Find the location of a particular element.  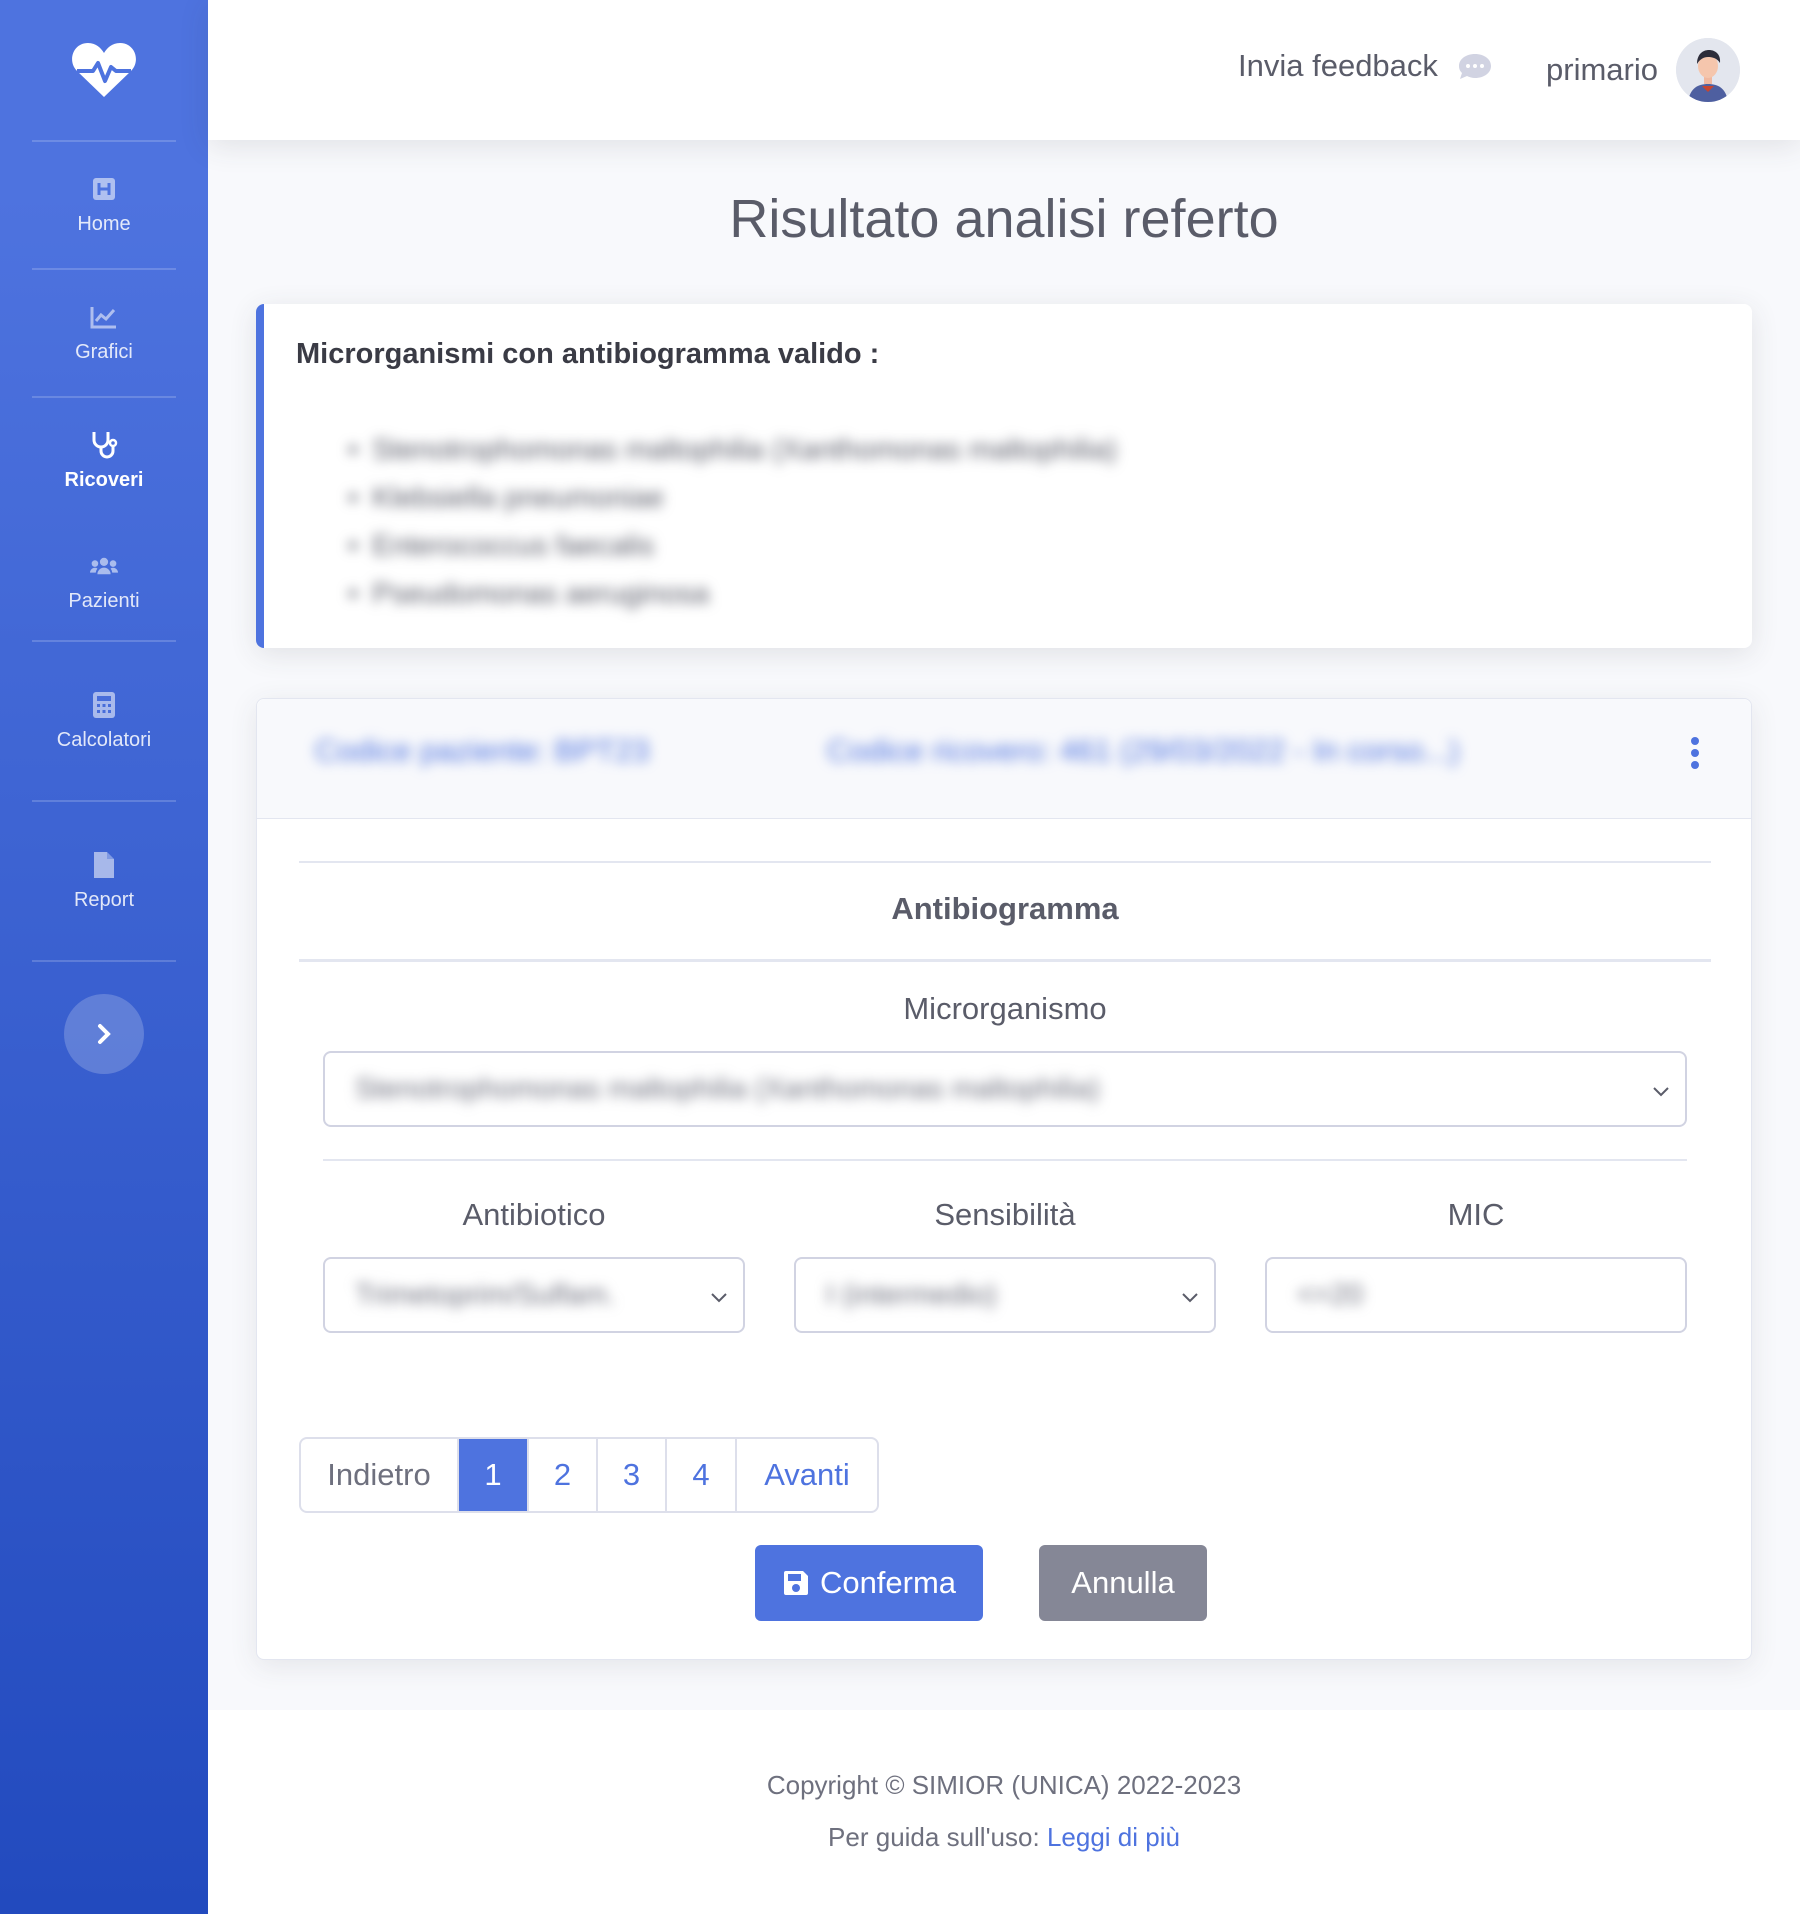

users-icon is located at coordinates (104, 566).